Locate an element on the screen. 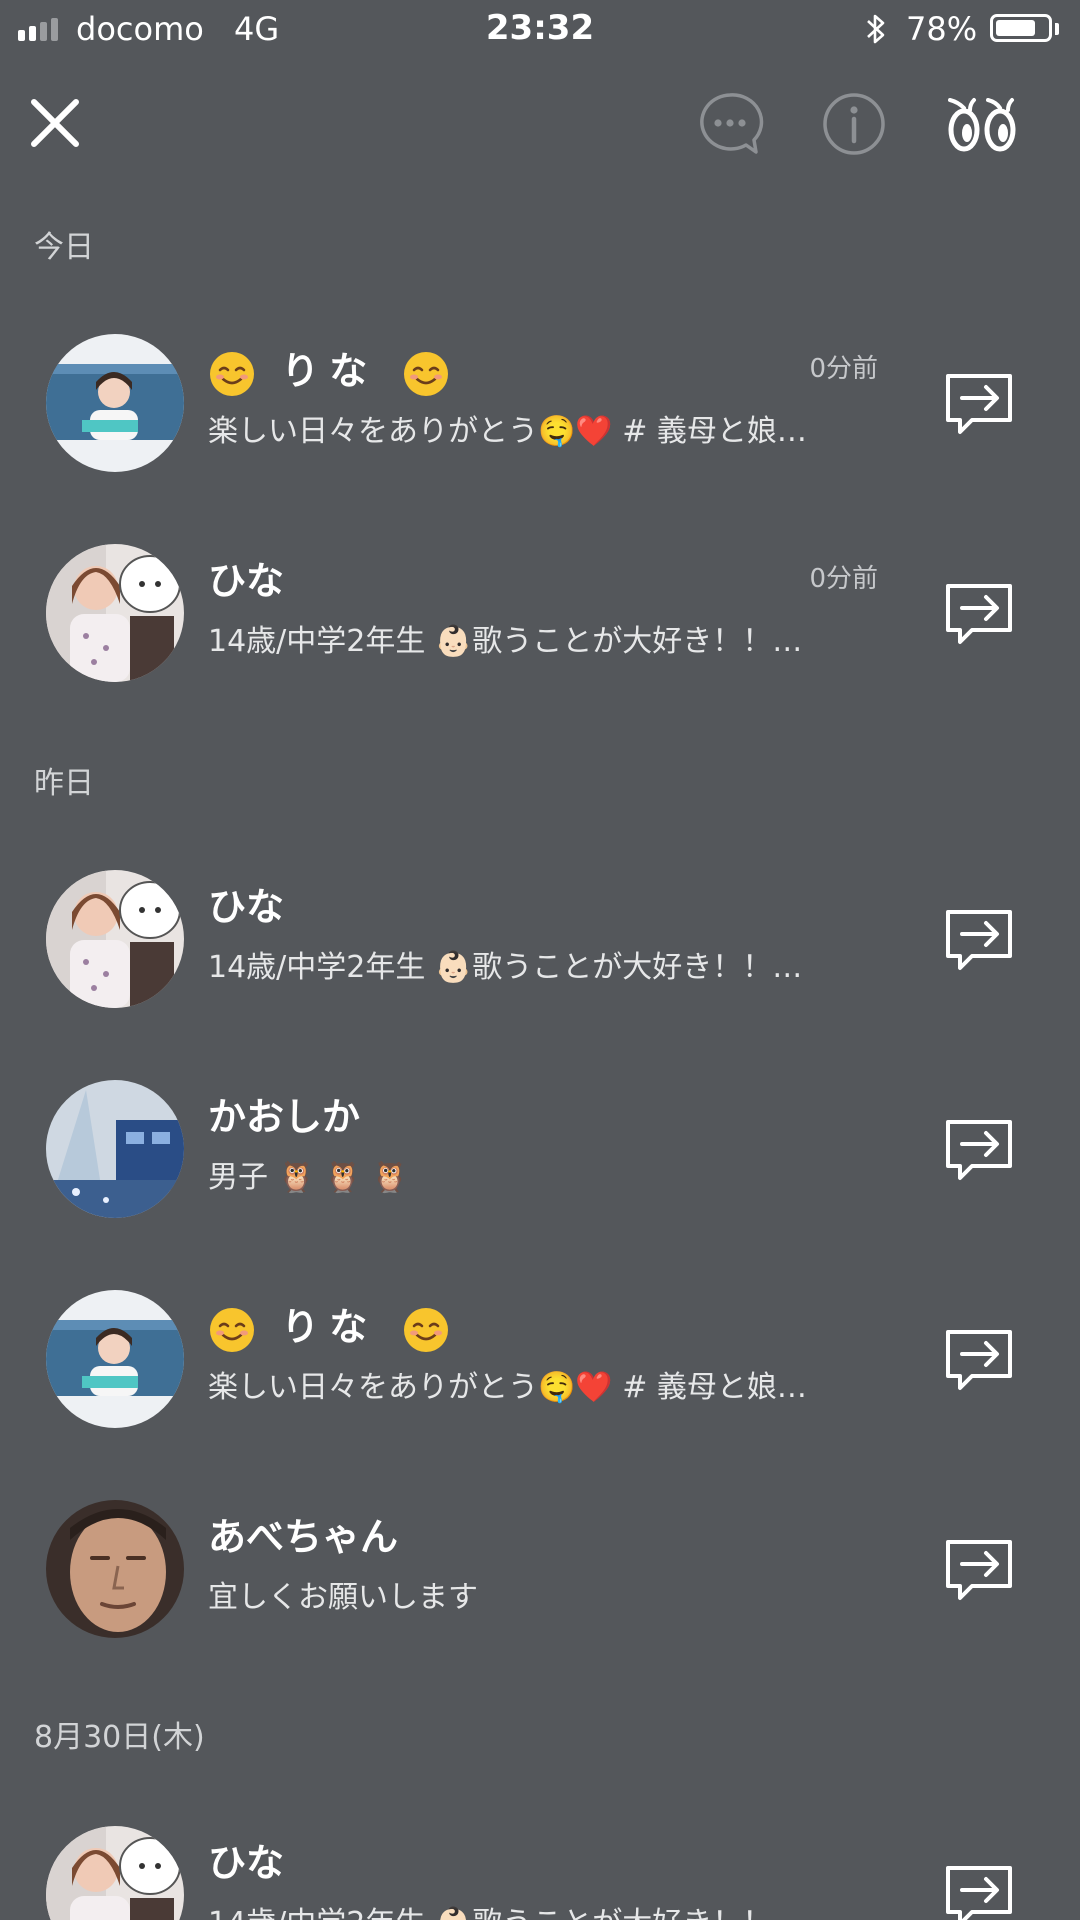 The height and width of the screenshot is (1920, 1080). bluetooth-icon is located at coordinates (876, 29).